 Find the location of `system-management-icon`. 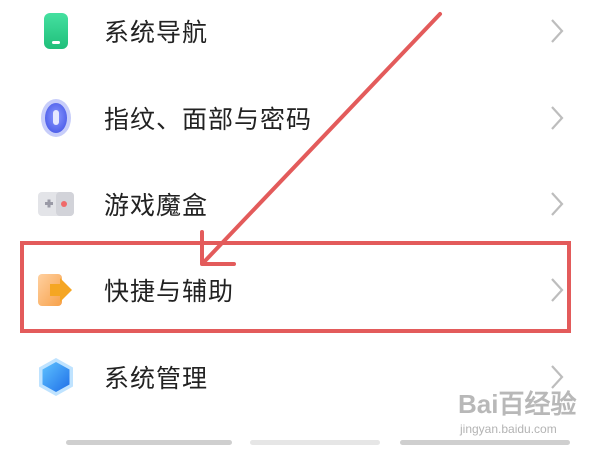

system-management-icon is located at coordinates (56, 377).